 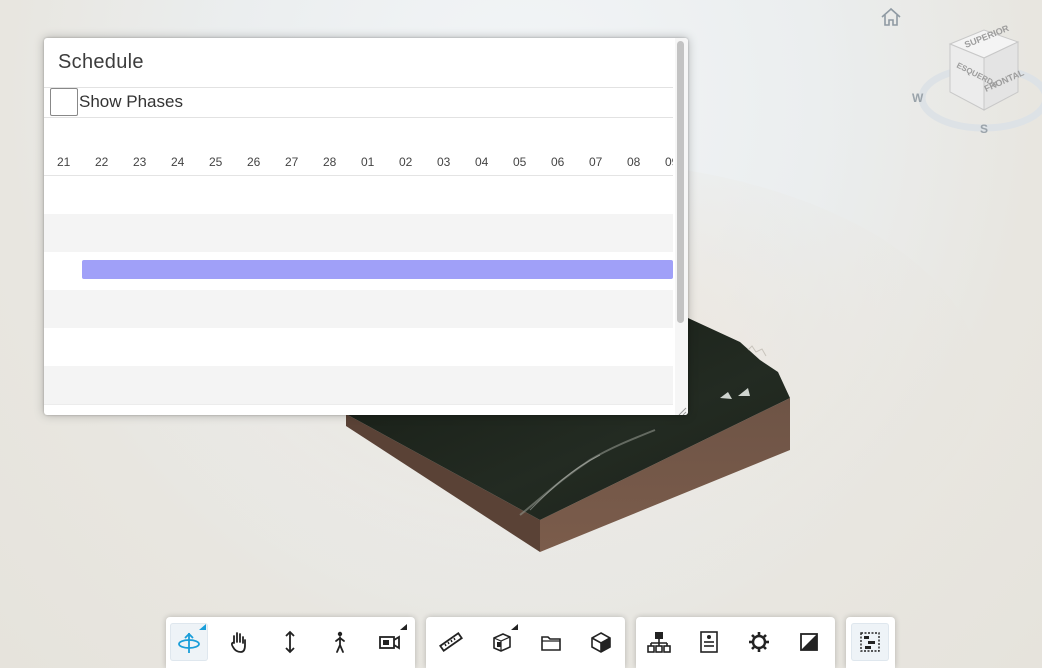 I want to click on first-person-button, so click(x=340, y=642).